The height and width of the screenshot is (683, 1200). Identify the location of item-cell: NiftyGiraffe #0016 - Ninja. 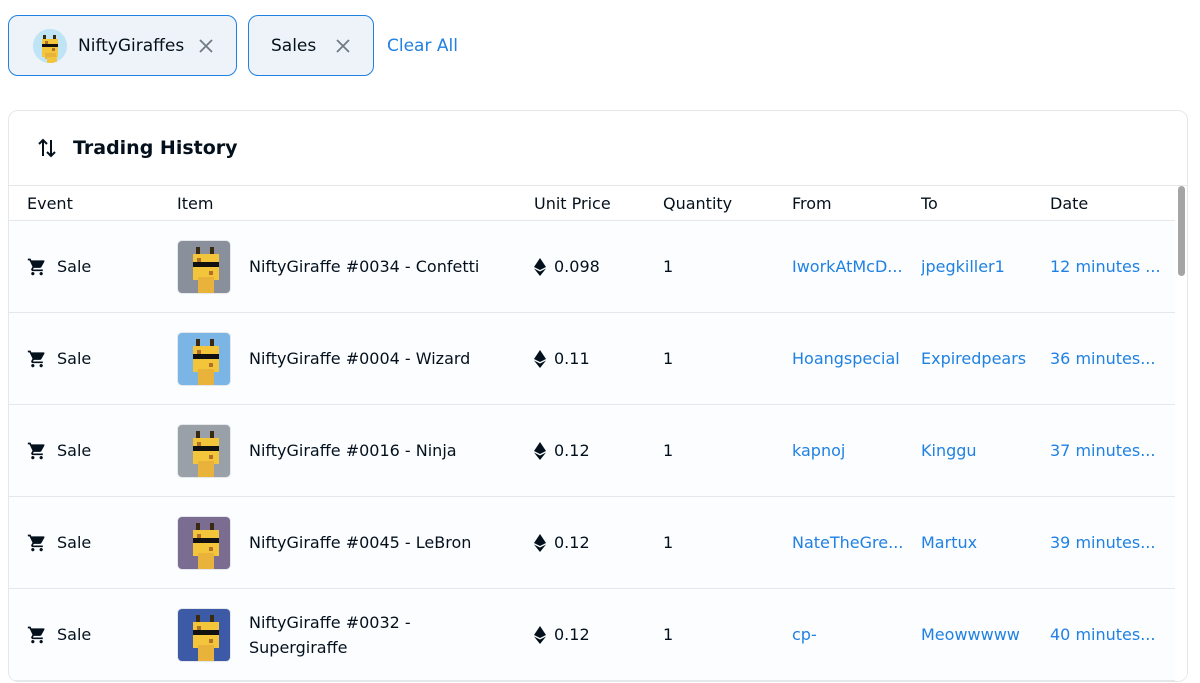
(355, 450).